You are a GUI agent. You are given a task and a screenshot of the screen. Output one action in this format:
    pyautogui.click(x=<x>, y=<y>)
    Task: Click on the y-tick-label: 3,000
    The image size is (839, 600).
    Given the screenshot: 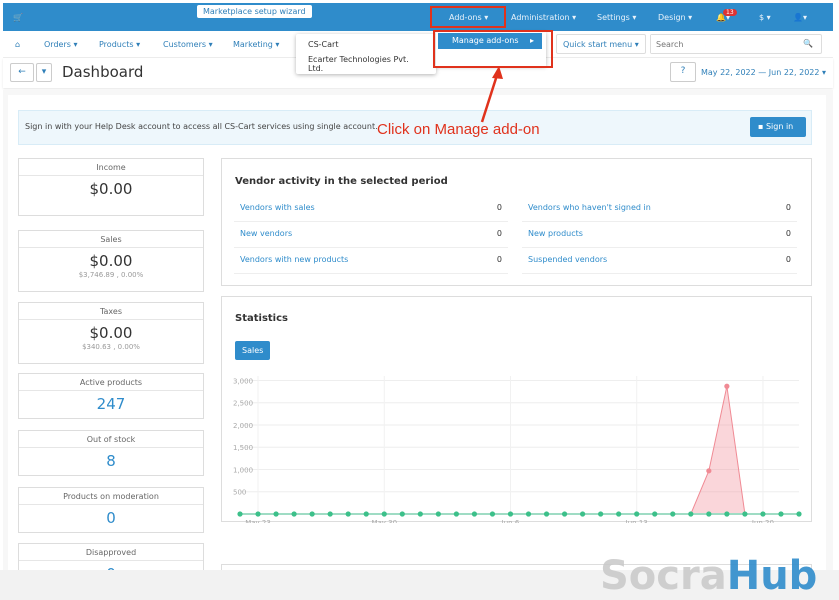 What is the action you would take?
    pyautogui.click(x=243, y=381)
    